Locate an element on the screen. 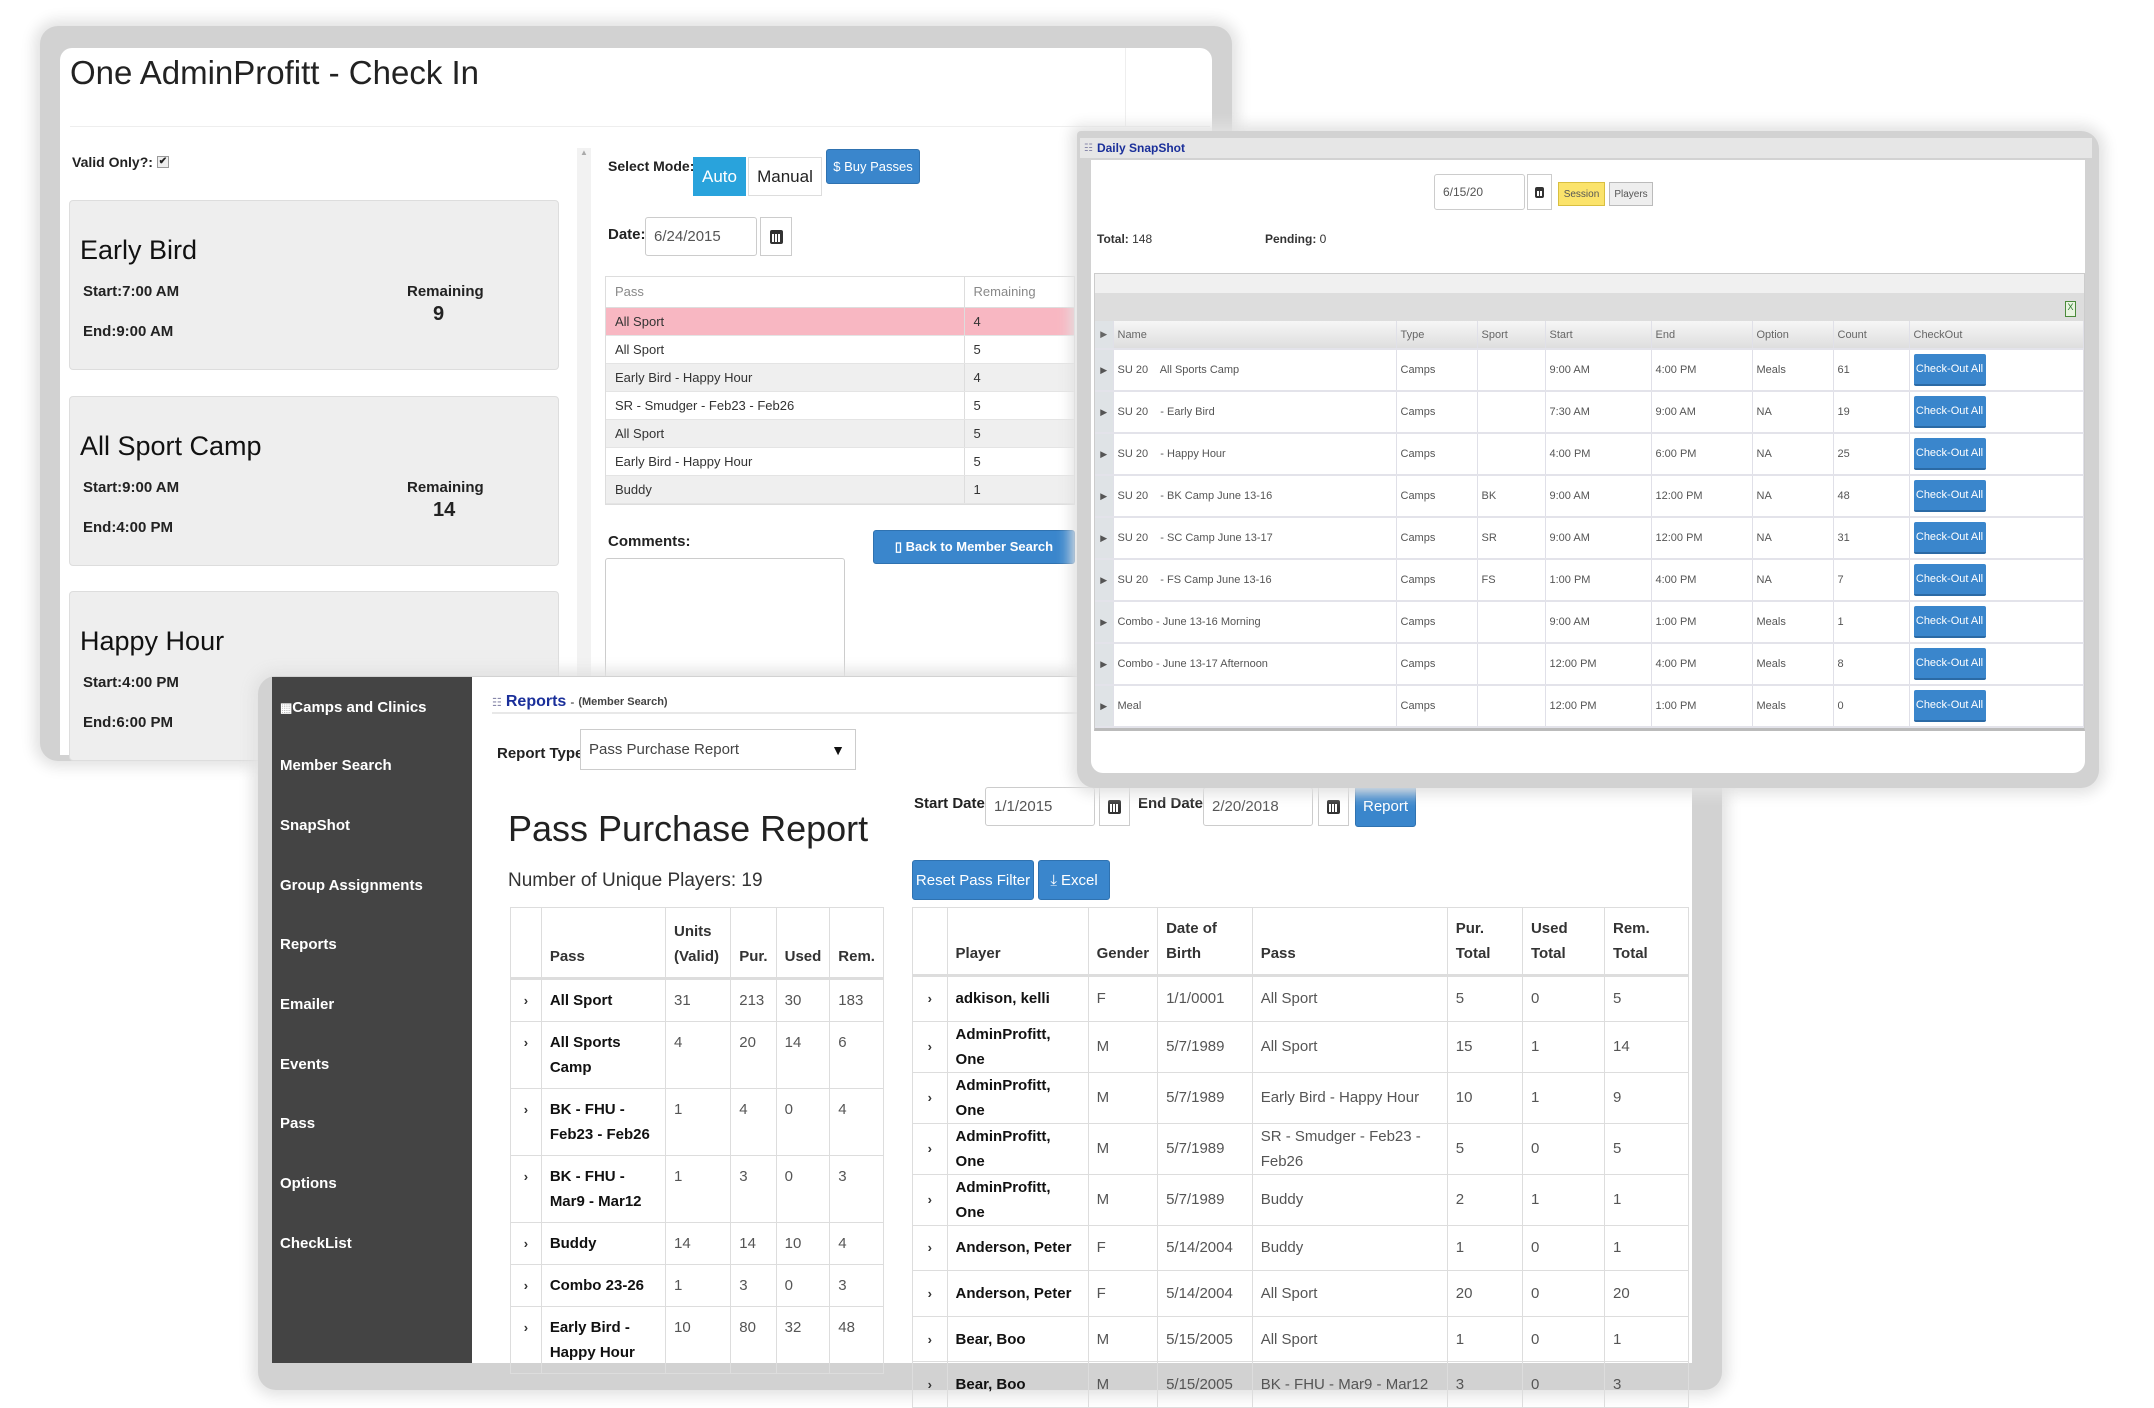  sidebar-item-snapshot: SnapShot is located at coordinates (315, 825).